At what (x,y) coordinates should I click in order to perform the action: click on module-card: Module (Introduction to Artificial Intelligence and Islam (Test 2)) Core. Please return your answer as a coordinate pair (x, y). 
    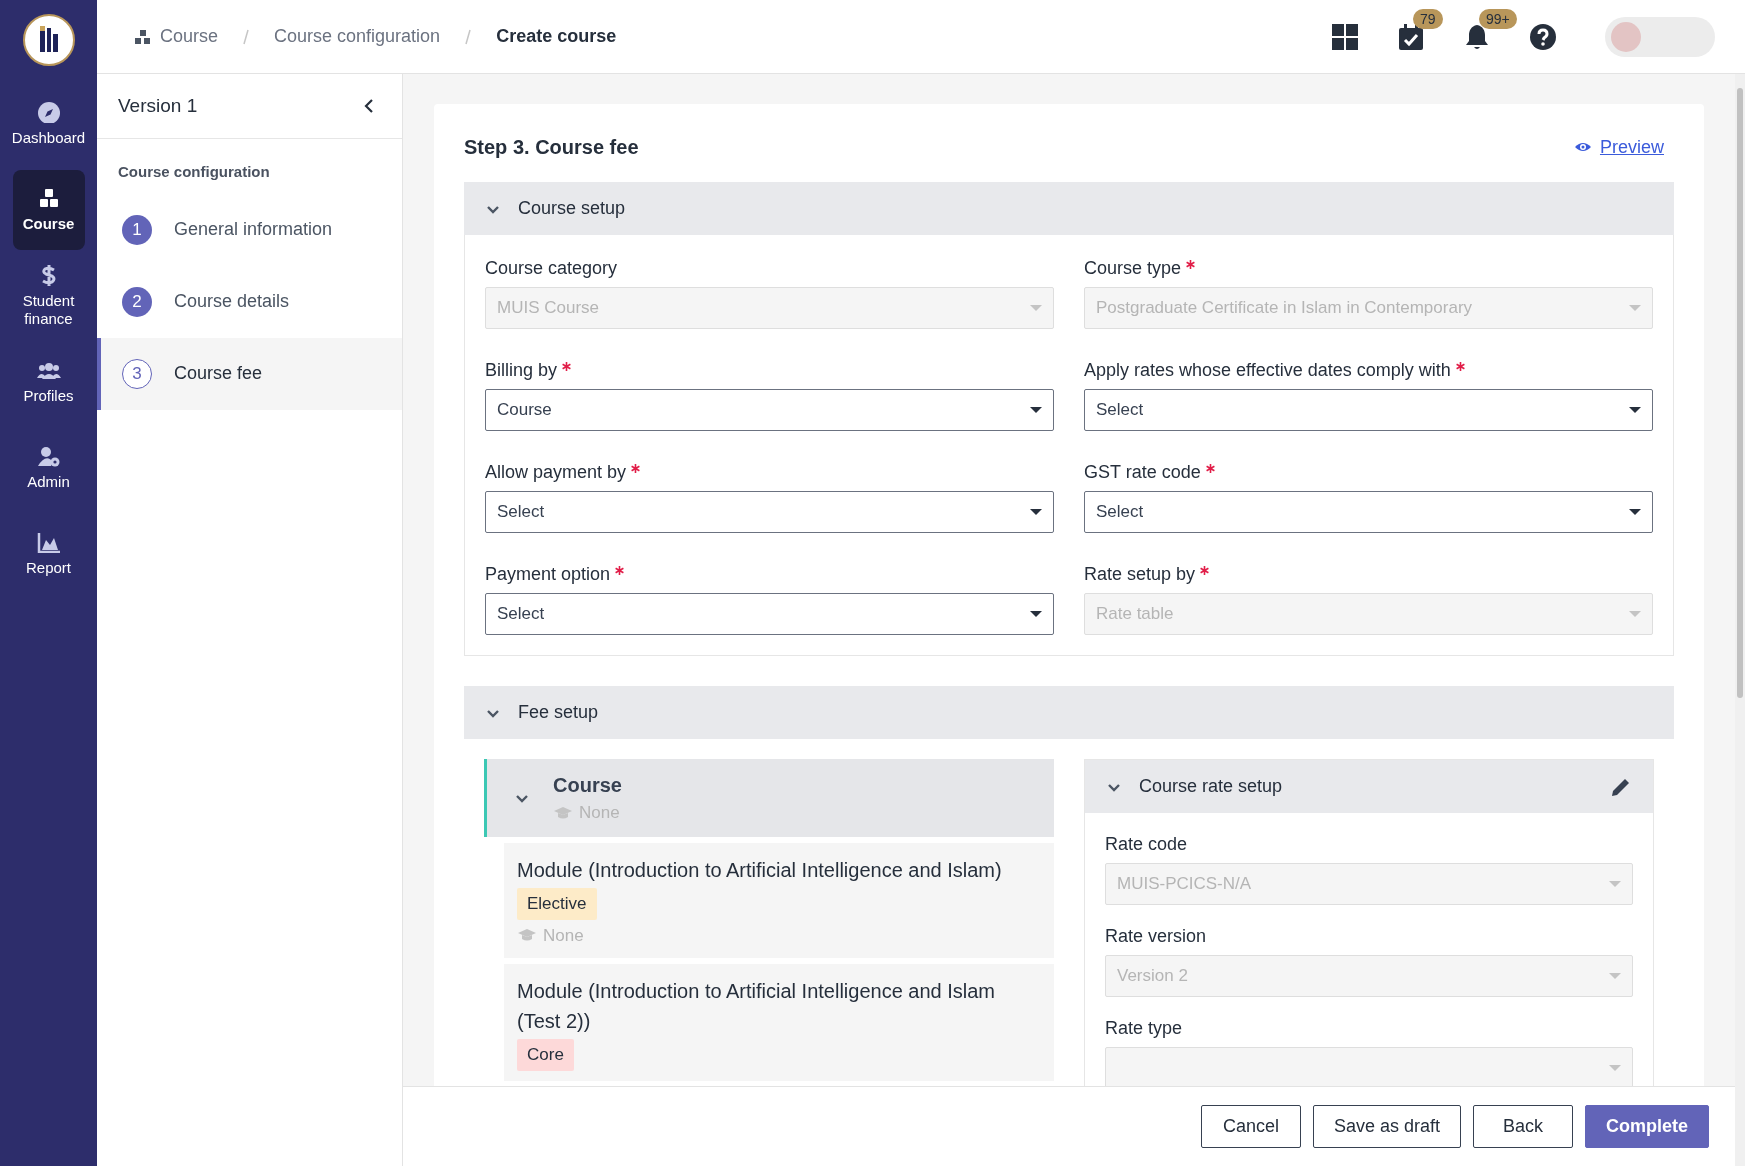
    Looking at the image, I should click on (779, 1022).